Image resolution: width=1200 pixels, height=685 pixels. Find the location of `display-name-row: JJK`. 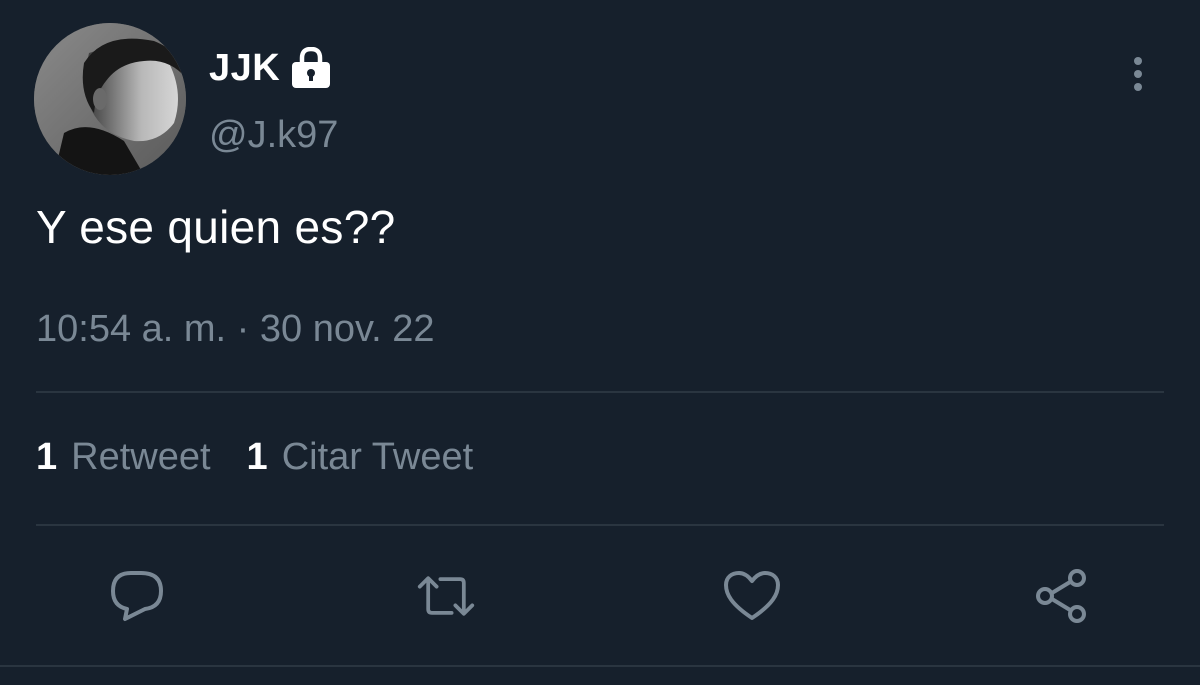

display-name-row: JJK is located at coordinates (271, 68).